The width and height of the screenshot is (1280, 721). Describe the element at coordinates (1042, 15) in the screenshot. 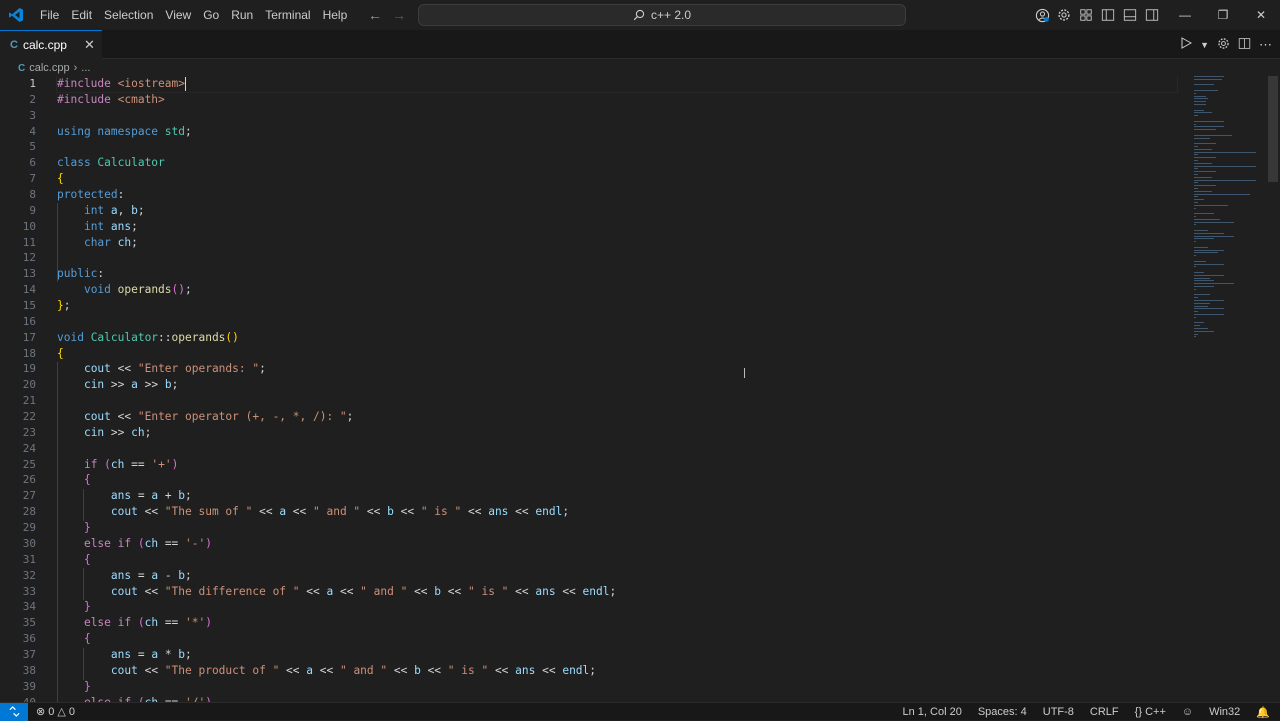

I see `accounts-icon` at that location.